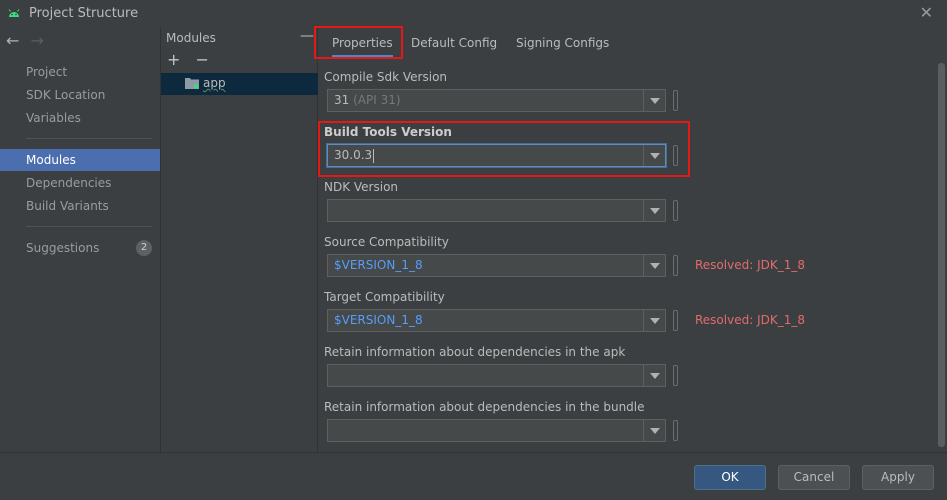 The height and width of the screenshot is (500, 947). Describe the element at coordinates (361, 187) in the screenshot. I see `ndk-label: NDK Version` at that location.